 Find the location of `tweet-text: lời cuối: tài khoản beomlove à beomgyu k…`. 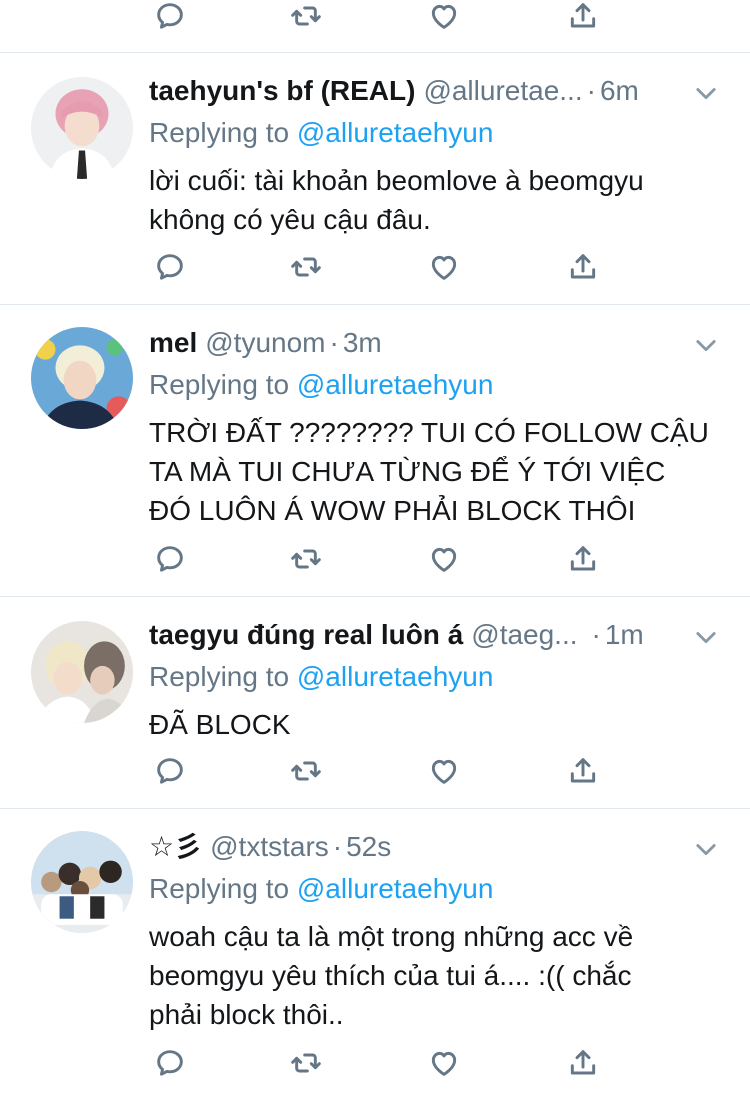

tweet-text: lời cuối: tài khoản beomlove à beomgyu k… is located at coordinates (396, 200).